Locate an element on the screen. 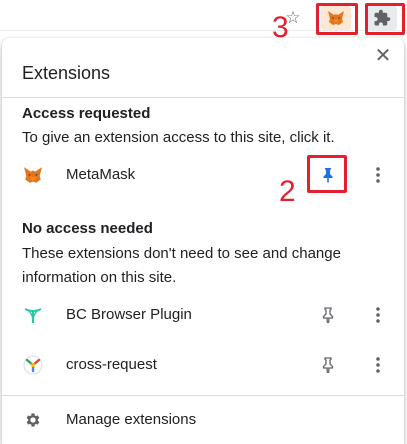 This screenshot has width=407, height=444. more-menu-button-bc-browser-plugin is located at coordinates (378, 315).